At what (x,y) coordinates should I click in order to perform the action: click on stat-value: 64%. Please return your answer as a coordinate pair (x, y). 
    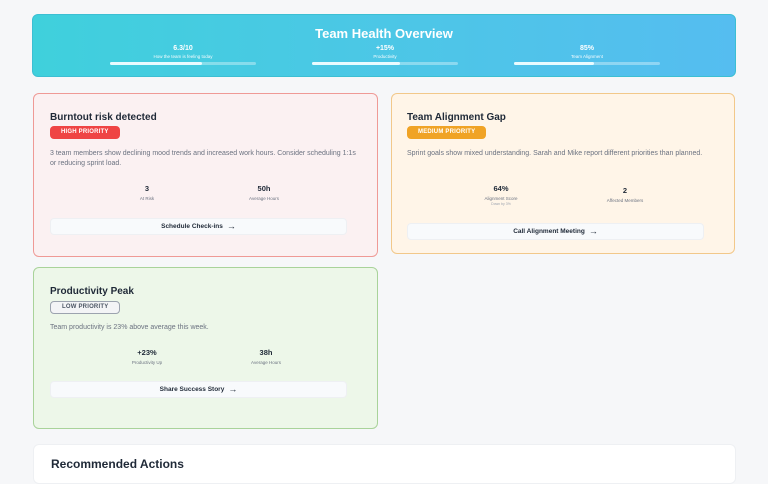
    Looking at the image, I should click on (501, 188).